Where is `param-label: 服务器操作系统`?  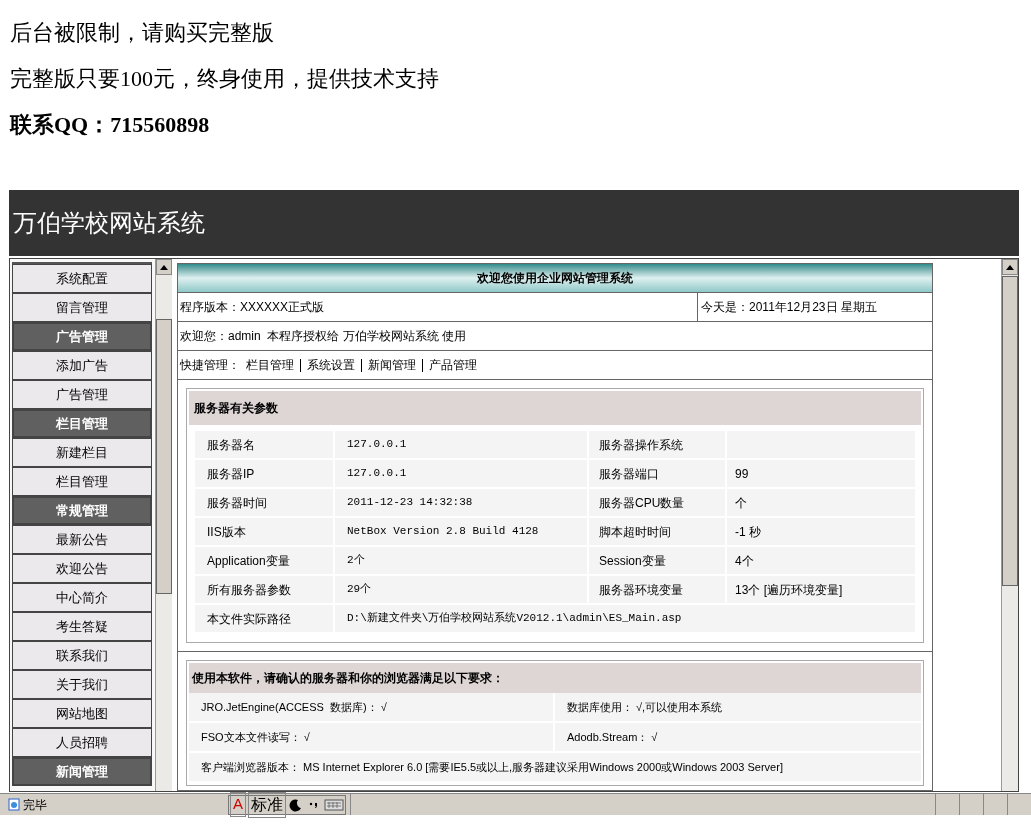
param-label: 服务器操作系统 is located at coordinates (657, 444).